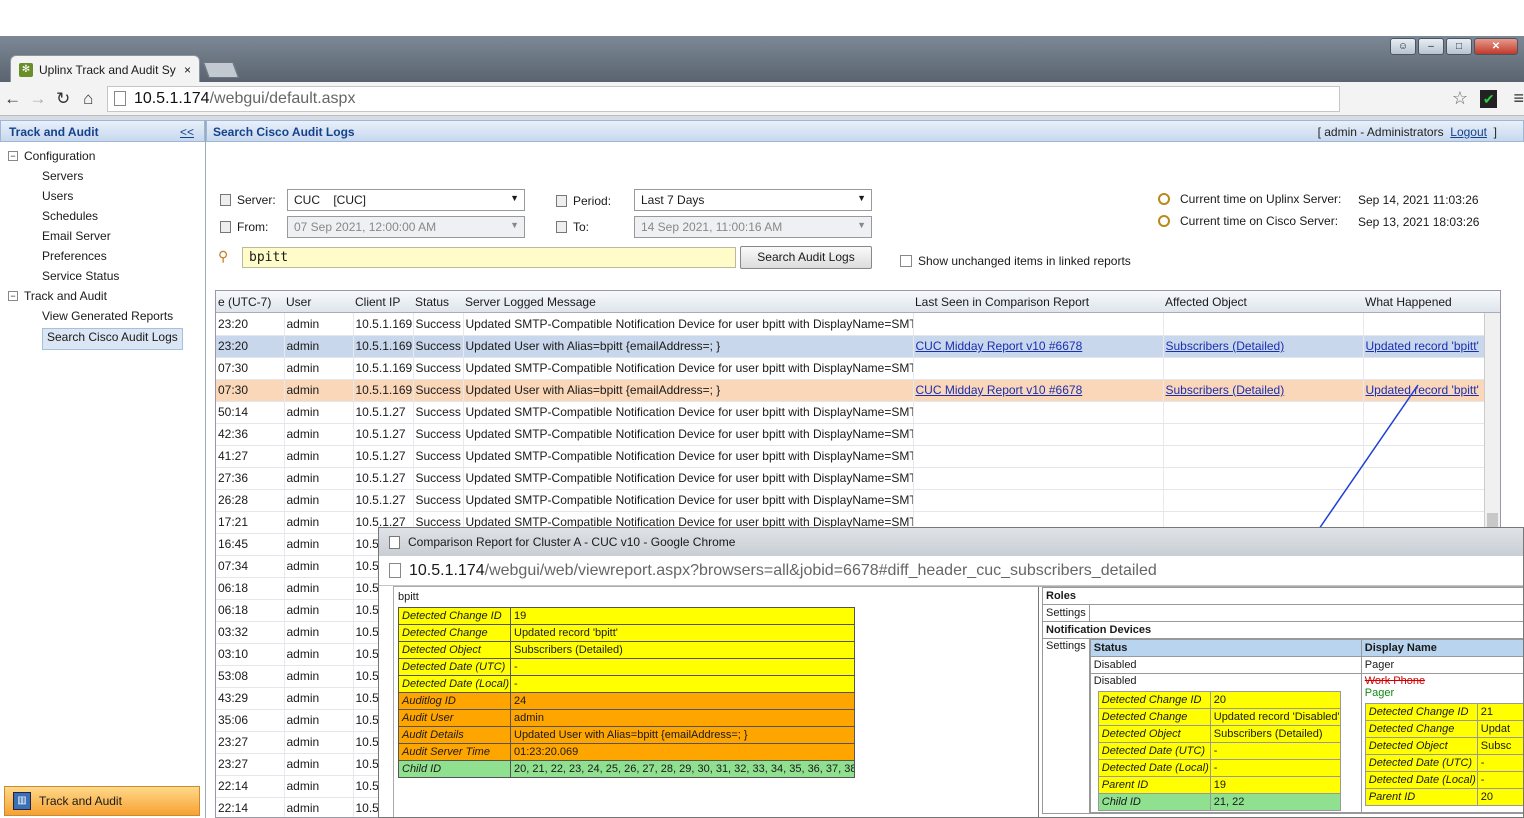 The width and height of the screenshot is (1524, 818). What do you see at coordinates (753, 227) in the screenshot?
I see `to-date-select: 14 Sep 2021, 11:00:16 AM ▼` at bounding box center [753, 227].